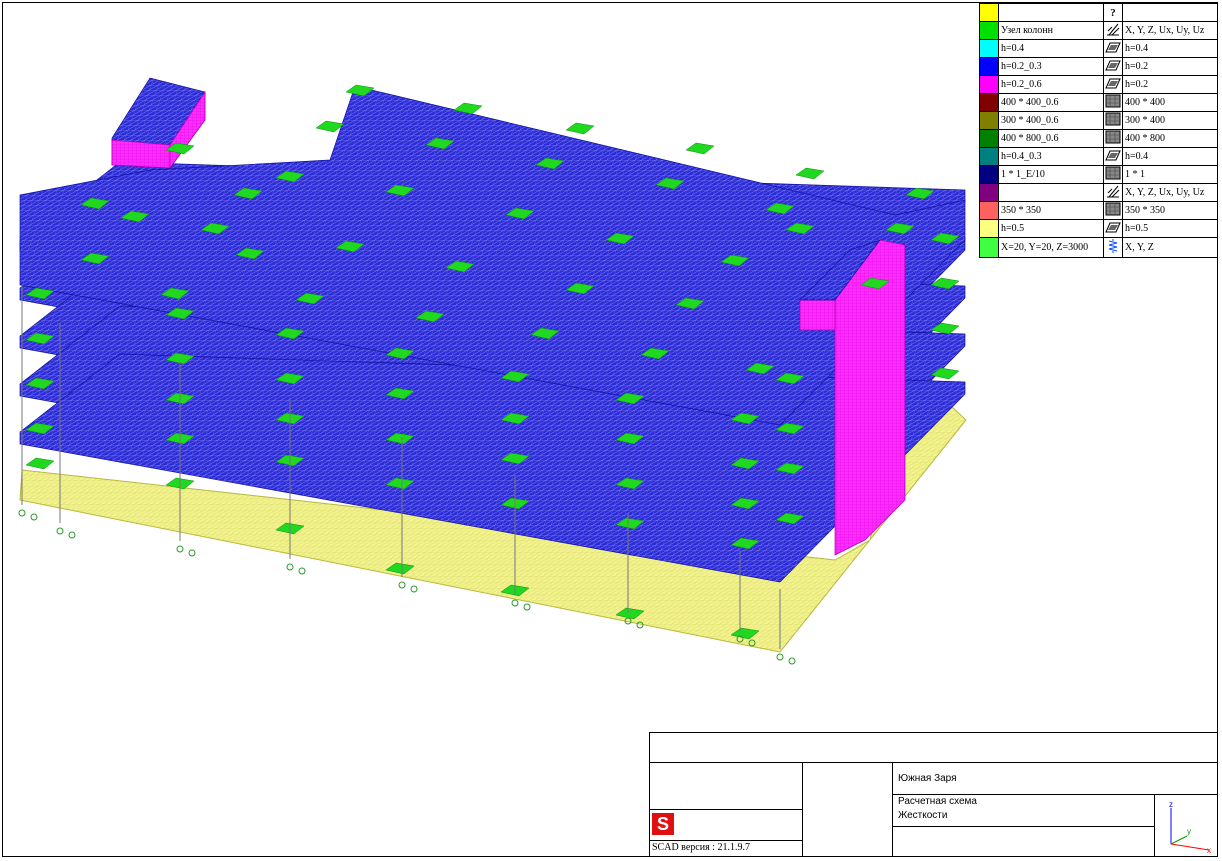 This screenshot has height=861, width=1222. What do you see at coordinates (1170, 247) in the screenshot?
I see `legend-description: X, Y, Z` at bounding box center [1170, 247].